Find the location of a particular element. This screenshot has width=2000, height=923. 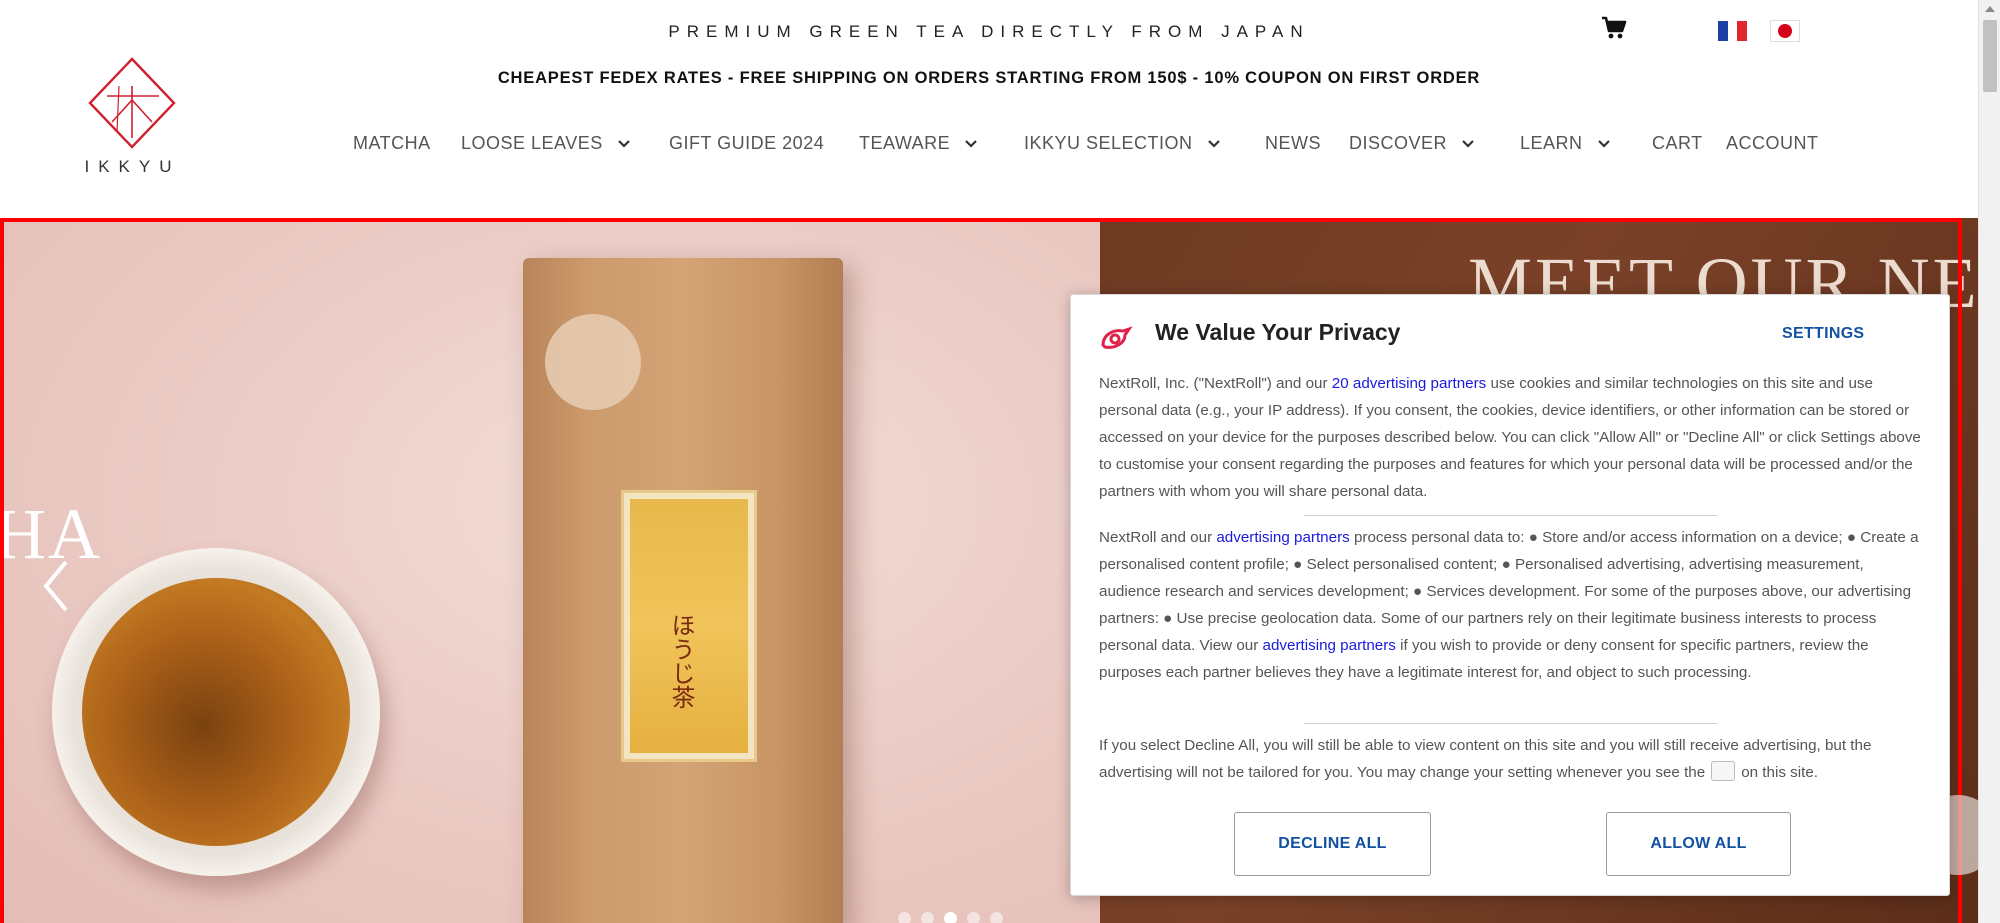

settings-link: SETTINGS is located at coordinates (1823, 334).